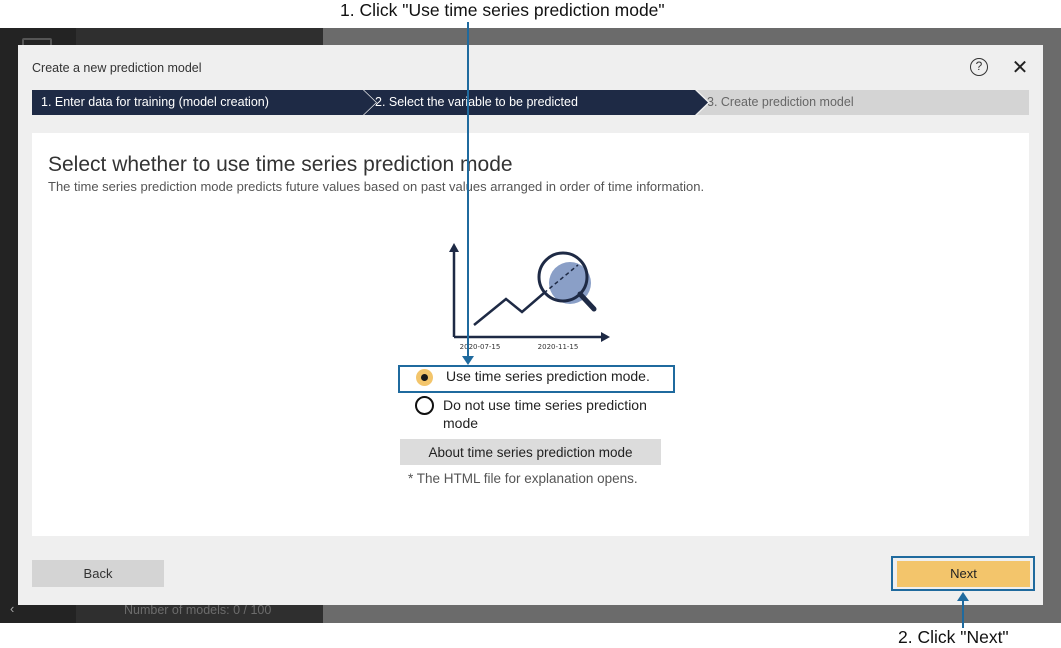 This screenshot has width=1061, height=648. Describe the element at coordinates (523, 478) in the screenshot. I see `explanation-note: * The HTML file for explanation opens.` at that location.